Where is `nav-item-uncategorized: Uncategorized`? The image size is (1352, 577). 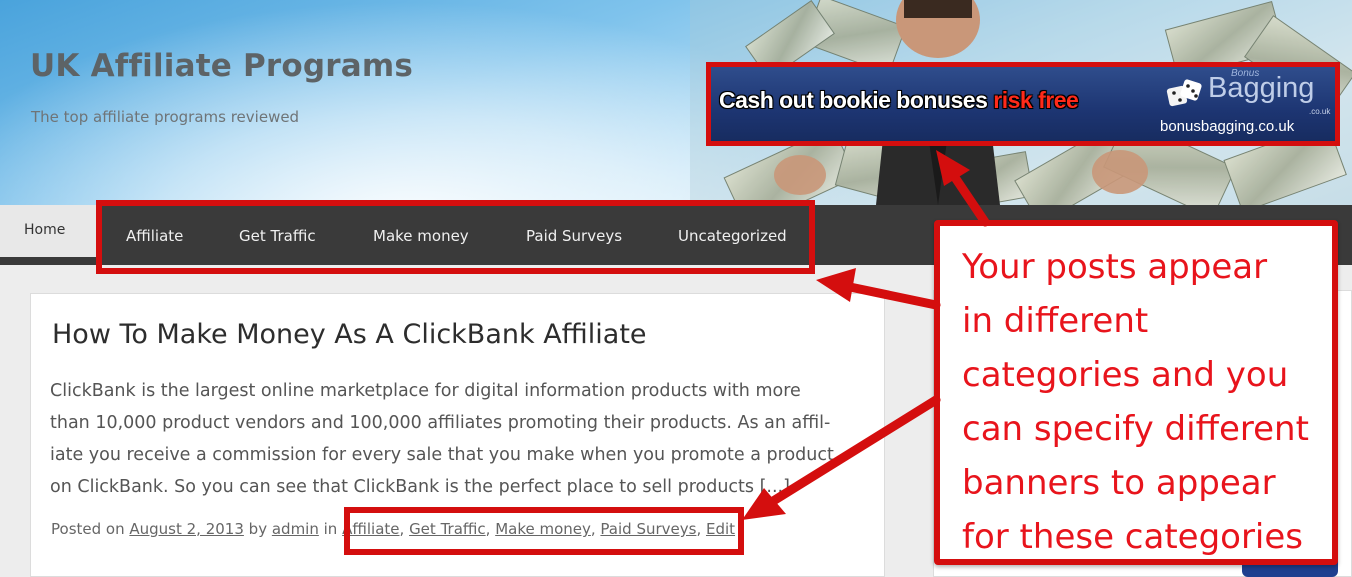
nav-item-uncategorized: Uncategorized is located at coordinates (732, 236).